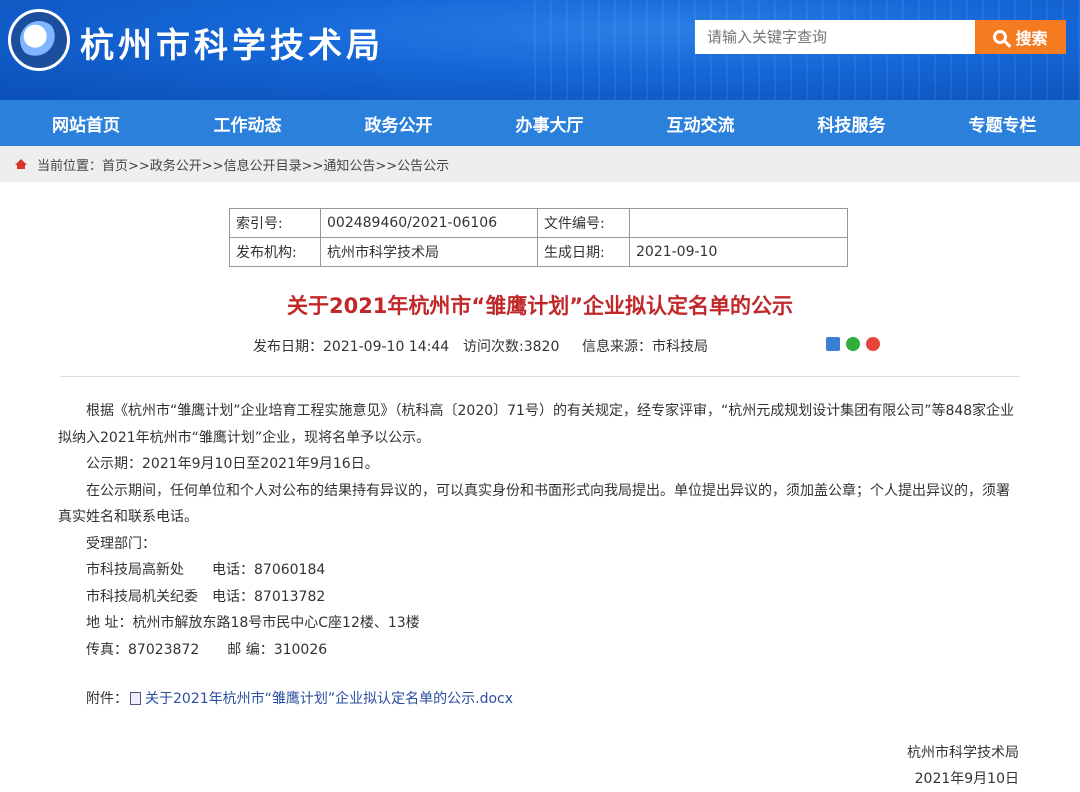 Image resolution: width=1080 pixels, height=792 pixels. I want to click on nav-item-service-hall: 办事大厅, so click(549, 123).